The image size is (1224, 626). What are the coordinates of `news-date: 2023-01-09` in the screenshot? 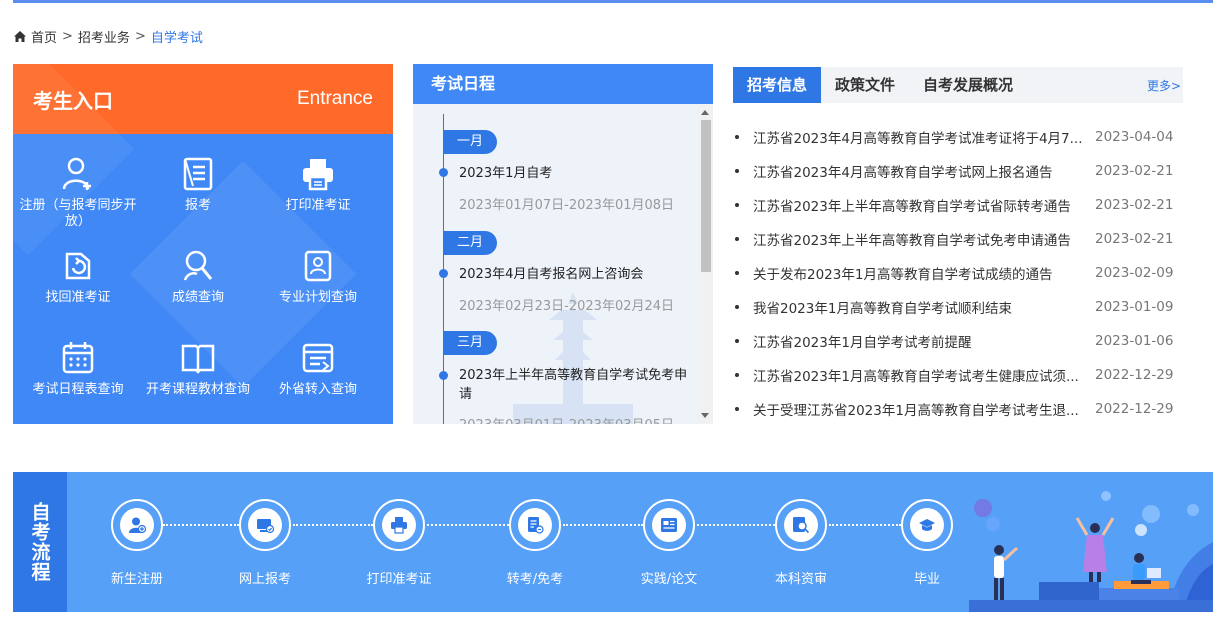 It's located at (1134, 307).